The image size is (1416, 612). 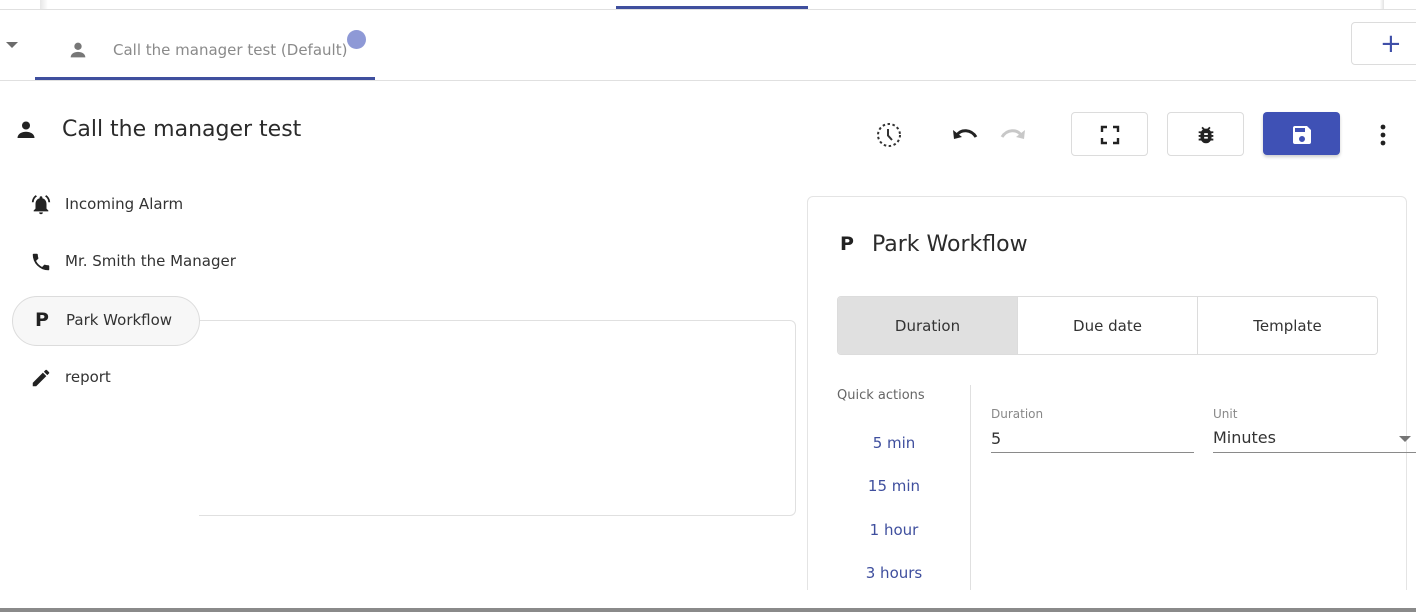 I want to click on mode-duration-button: Duration, so click(x=928, y=325).